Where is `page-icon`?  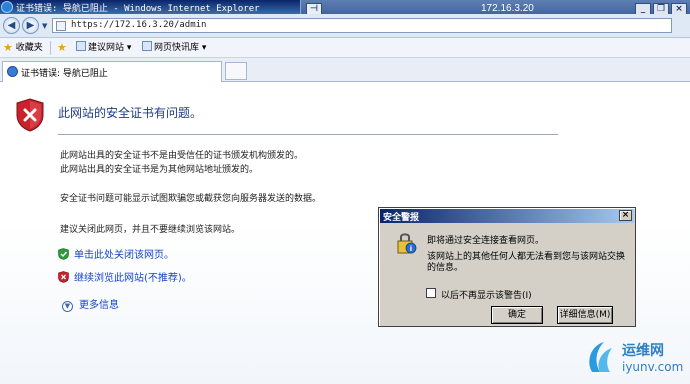
page-icon is located at coordinates (61, 26).